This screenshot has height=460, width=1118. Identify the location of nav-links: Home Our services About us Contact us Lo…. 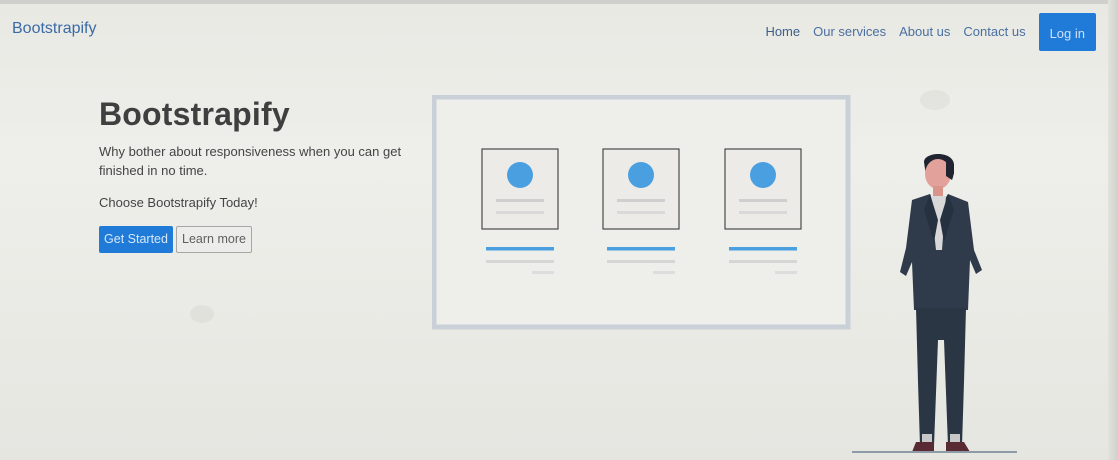
(930, 32).